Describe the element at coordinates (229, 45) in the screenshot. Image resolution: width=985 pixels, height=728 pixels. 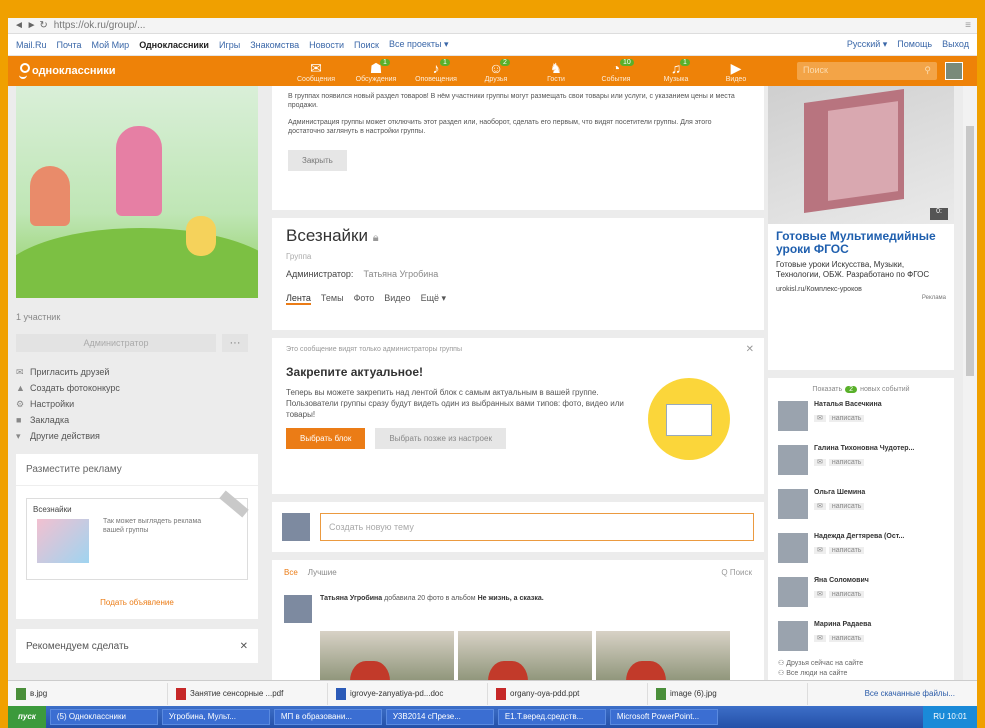
I see `toplink: Игры` at that location.